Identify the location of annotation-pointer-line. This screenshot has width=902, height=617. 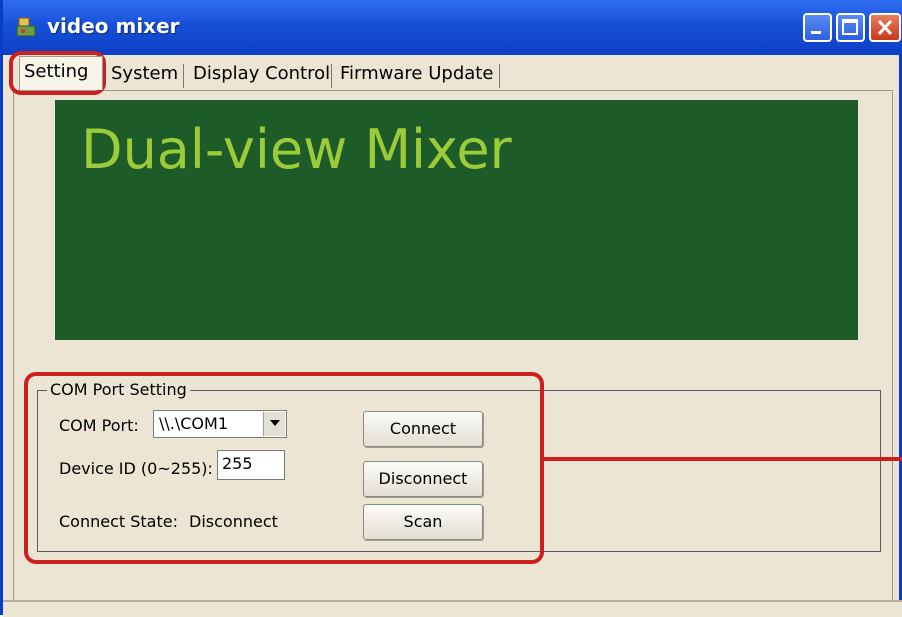
(721, 459).